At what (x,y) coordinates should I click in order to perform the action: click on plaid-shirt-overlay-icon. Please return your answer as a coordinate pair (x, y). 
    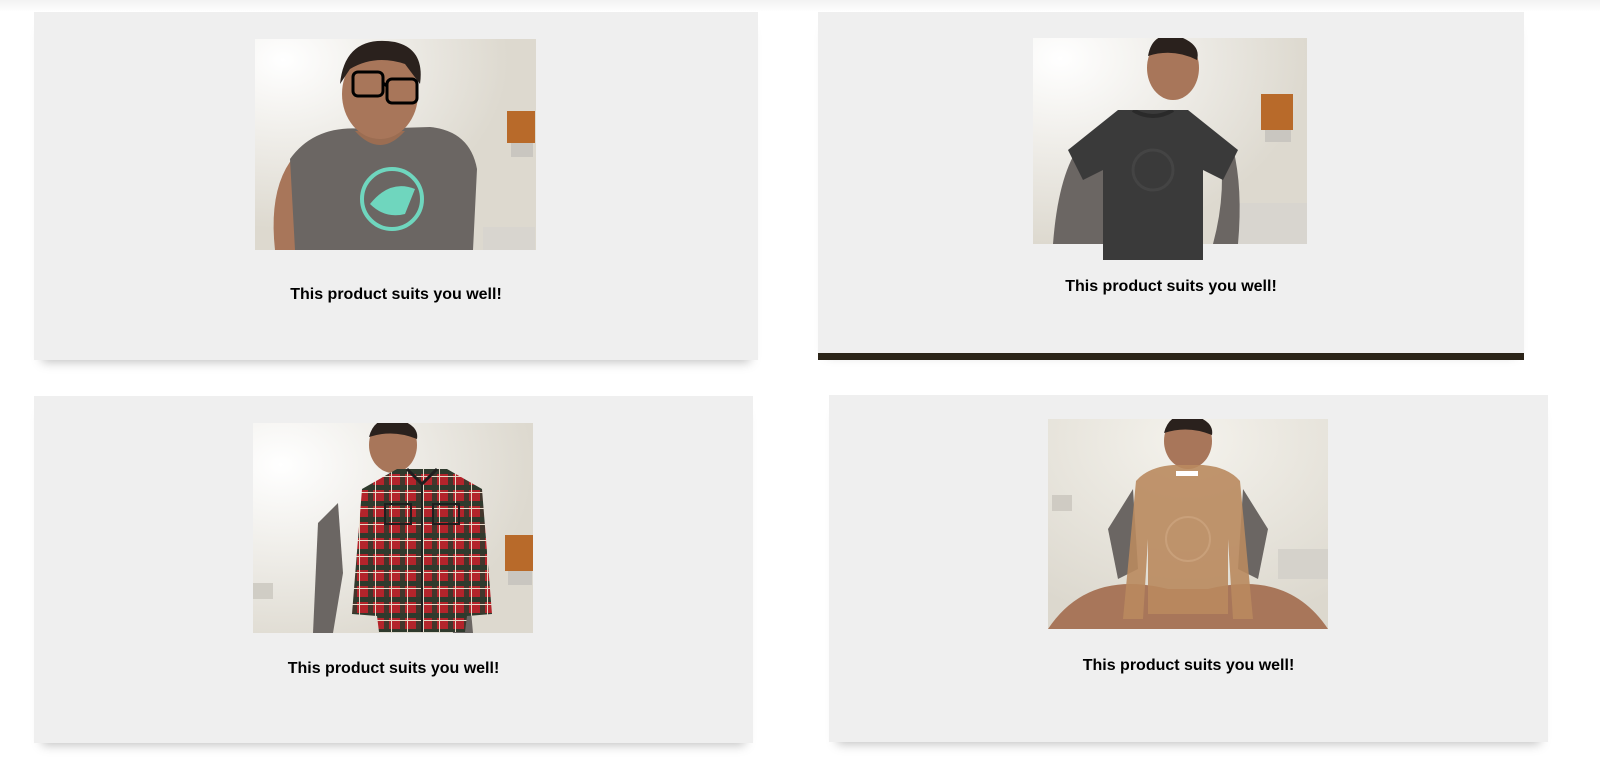
    Looking at the image, I should click on (422, 549).